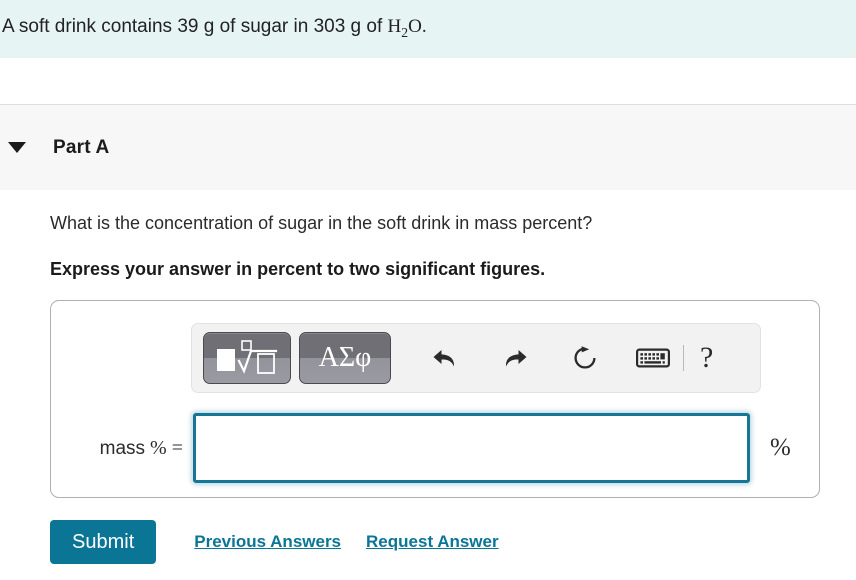  I want to click on request-answer-link: Request Answer, so click(432, 542).